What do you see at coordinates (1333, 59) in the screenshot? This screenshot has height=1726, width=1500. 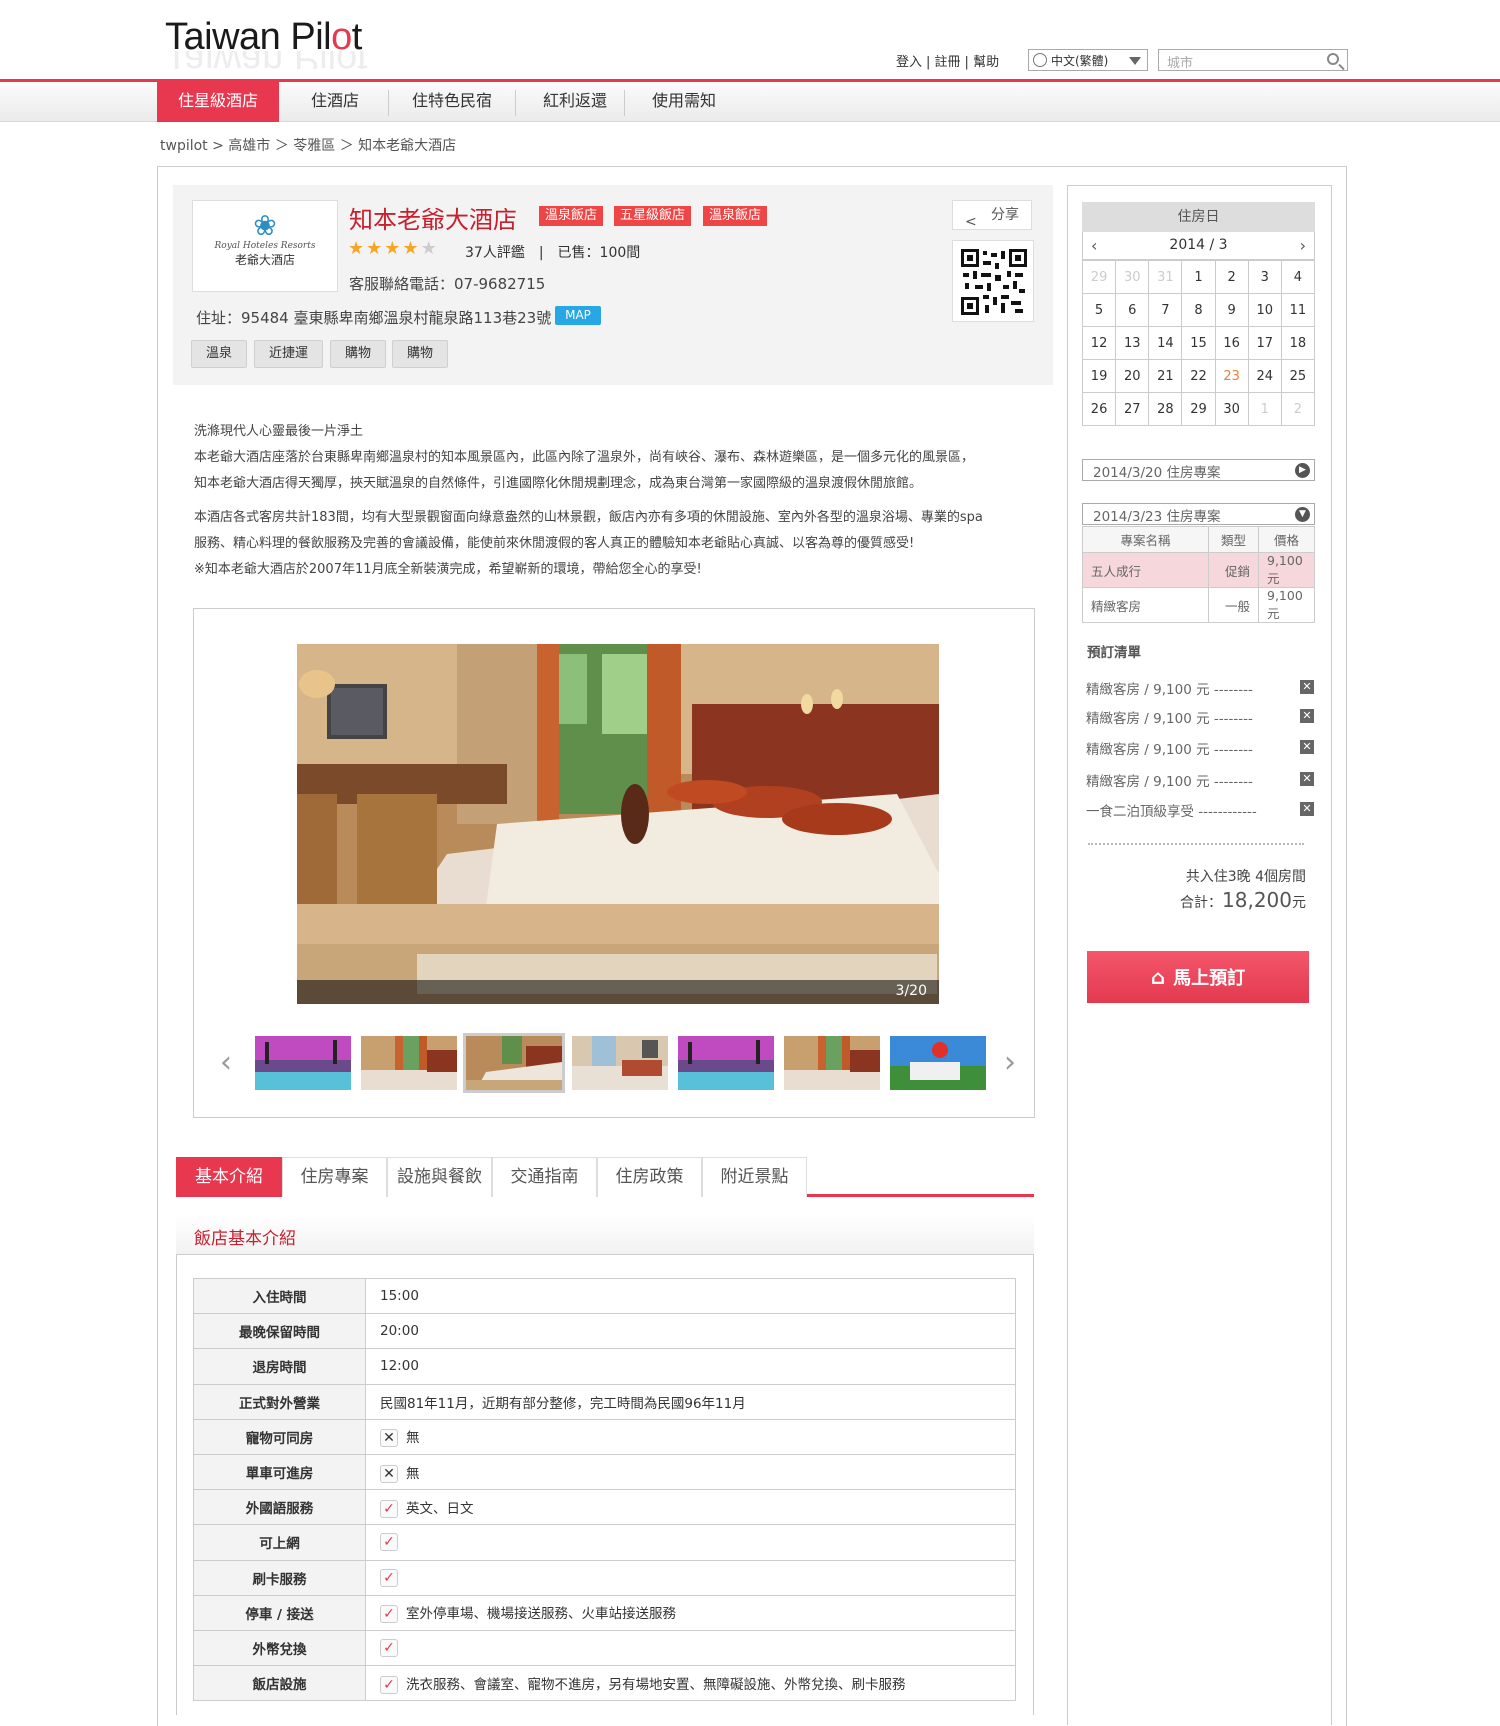 I see `search-icon` at bounding box center [1333, 59].